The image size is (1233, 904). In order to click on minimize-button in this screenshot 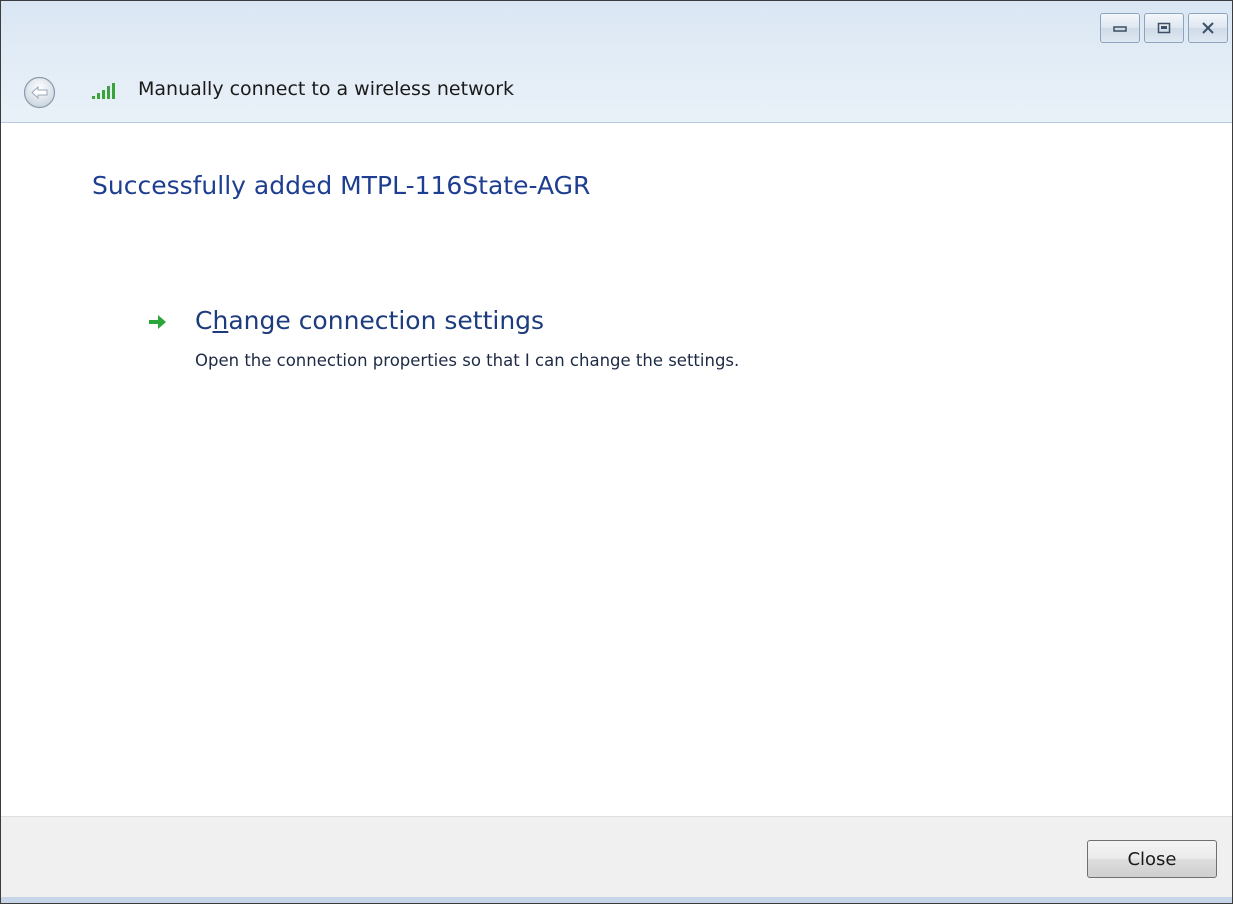, I will do `click(1120, 28)`.